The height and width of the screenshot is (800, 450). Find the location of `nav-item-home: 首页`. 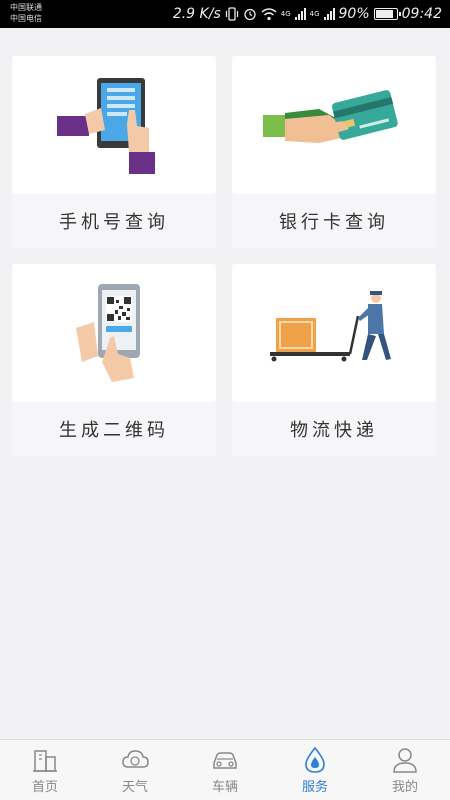

nav-item-home: 首页 is located at coordinates (45, 770).